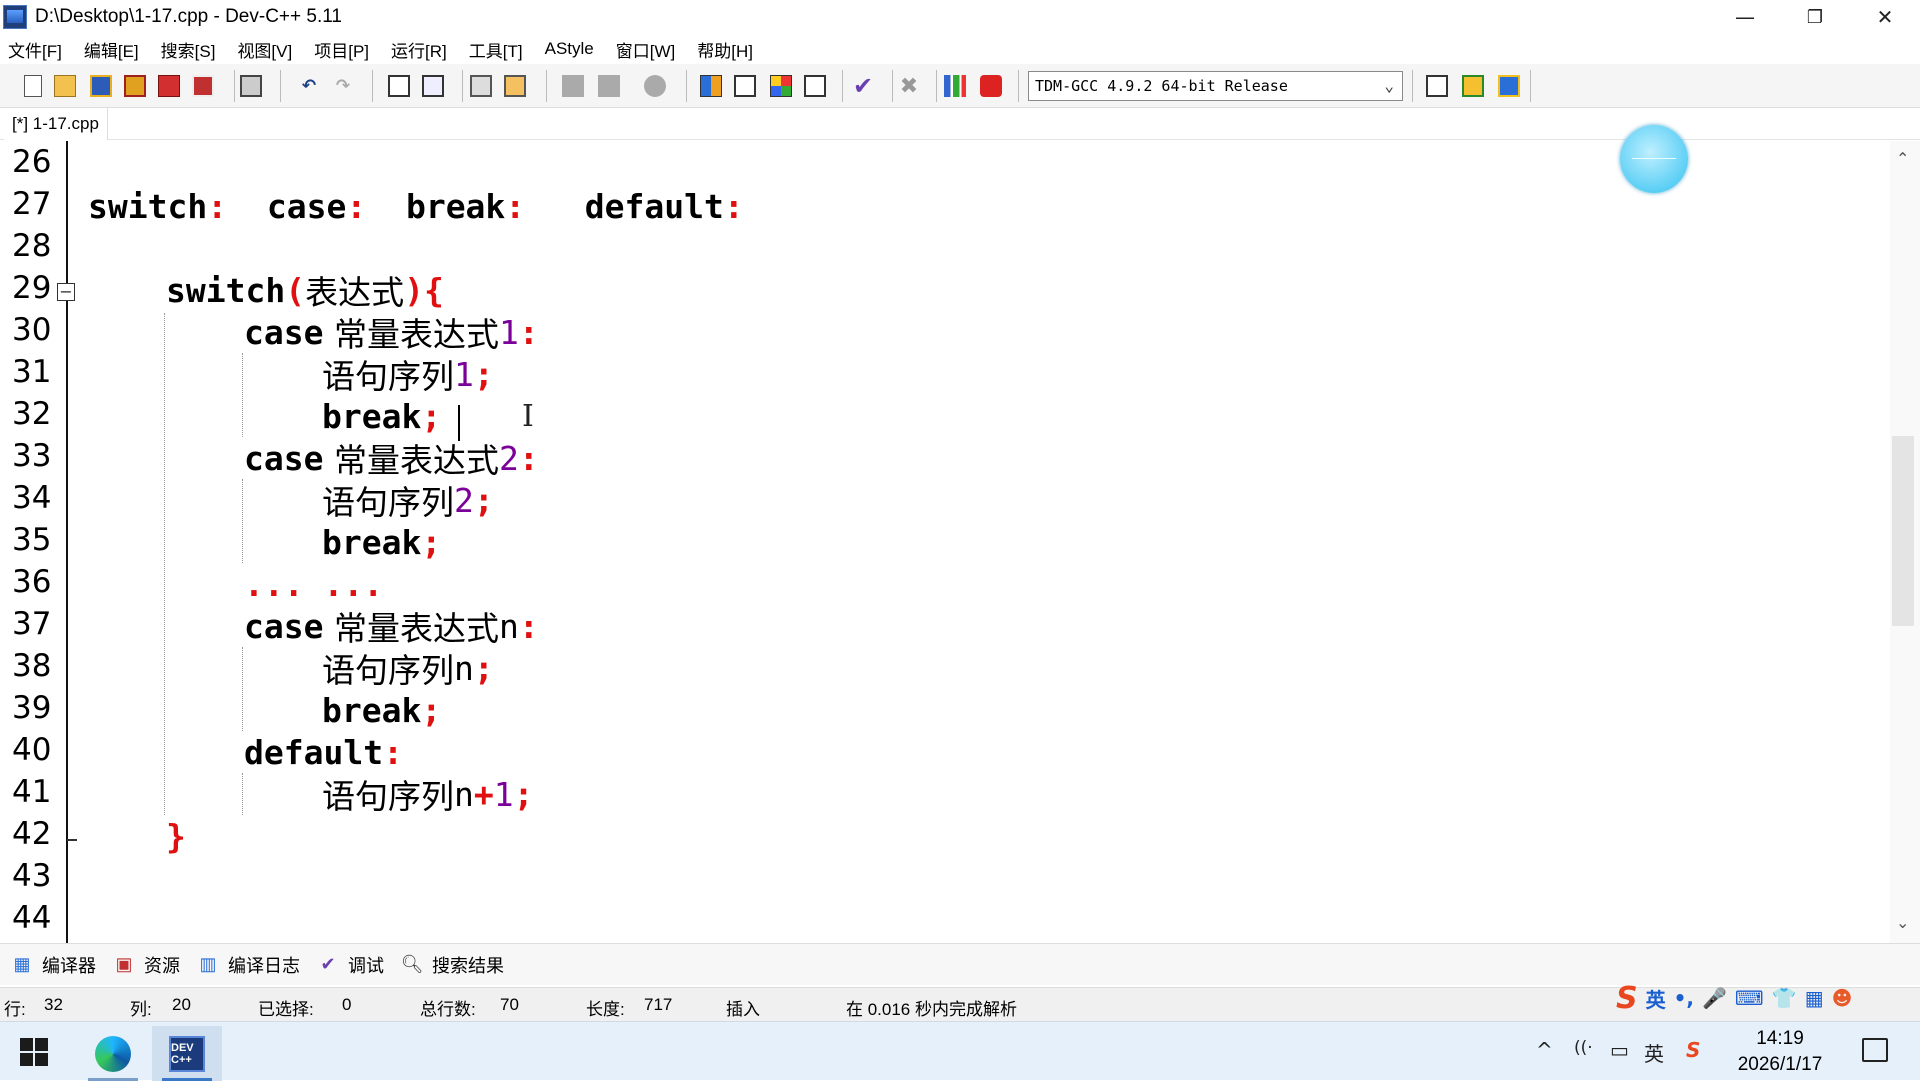  I want to click on comment-button, so click(655, 86).